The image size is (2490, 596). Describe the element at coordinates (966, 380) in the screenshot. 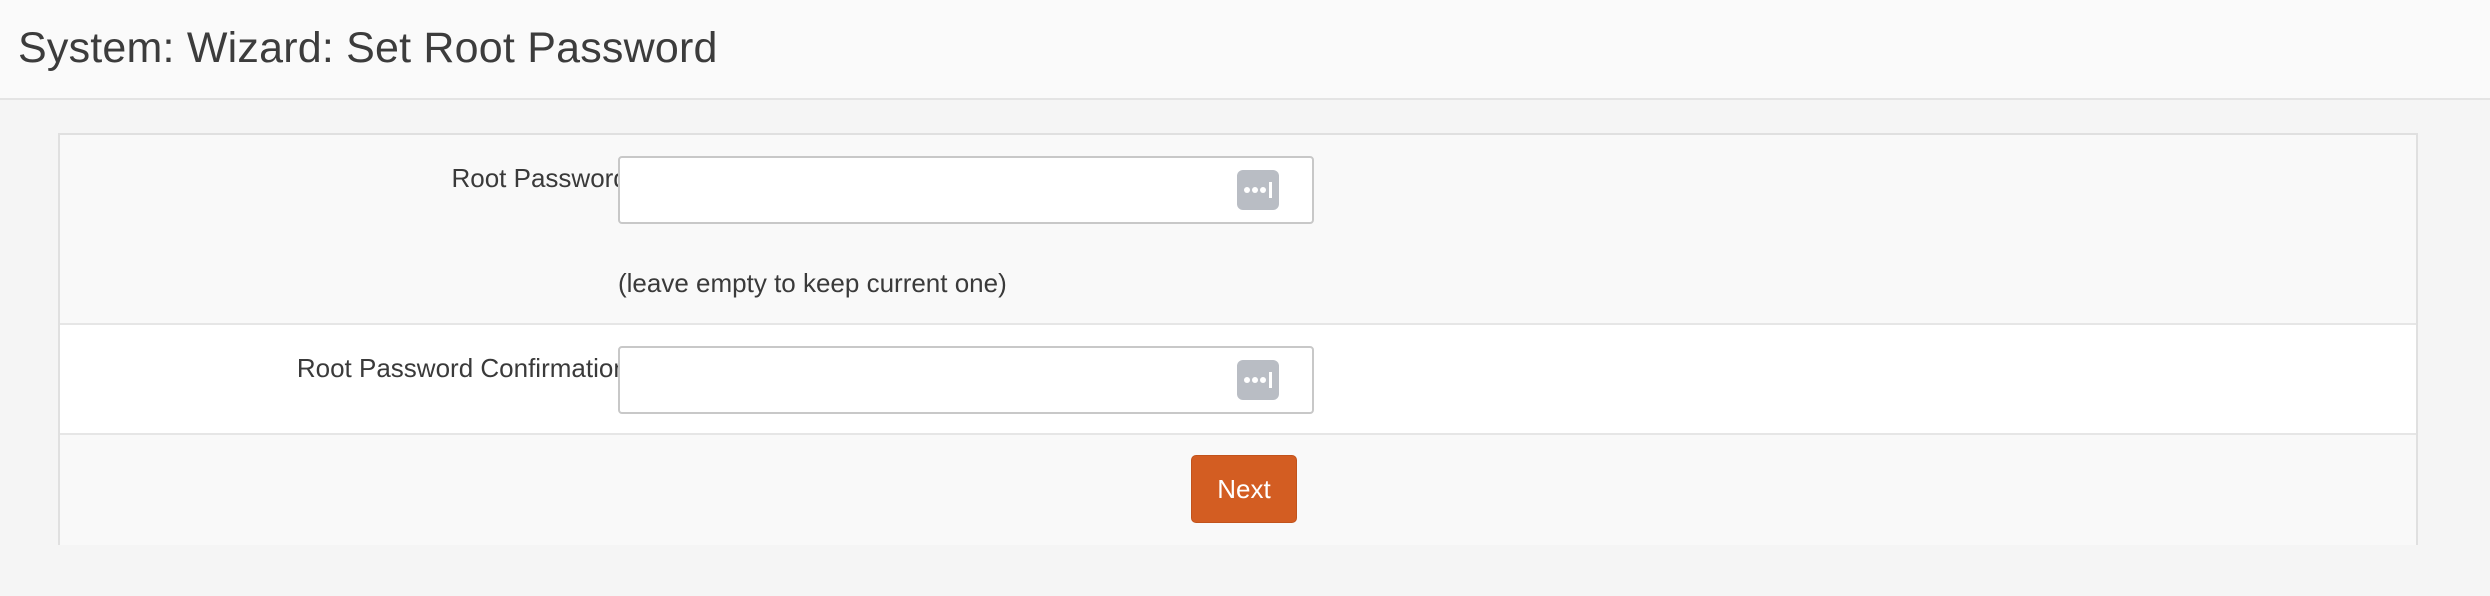

I see `root-password-confirmation-input` at that location.